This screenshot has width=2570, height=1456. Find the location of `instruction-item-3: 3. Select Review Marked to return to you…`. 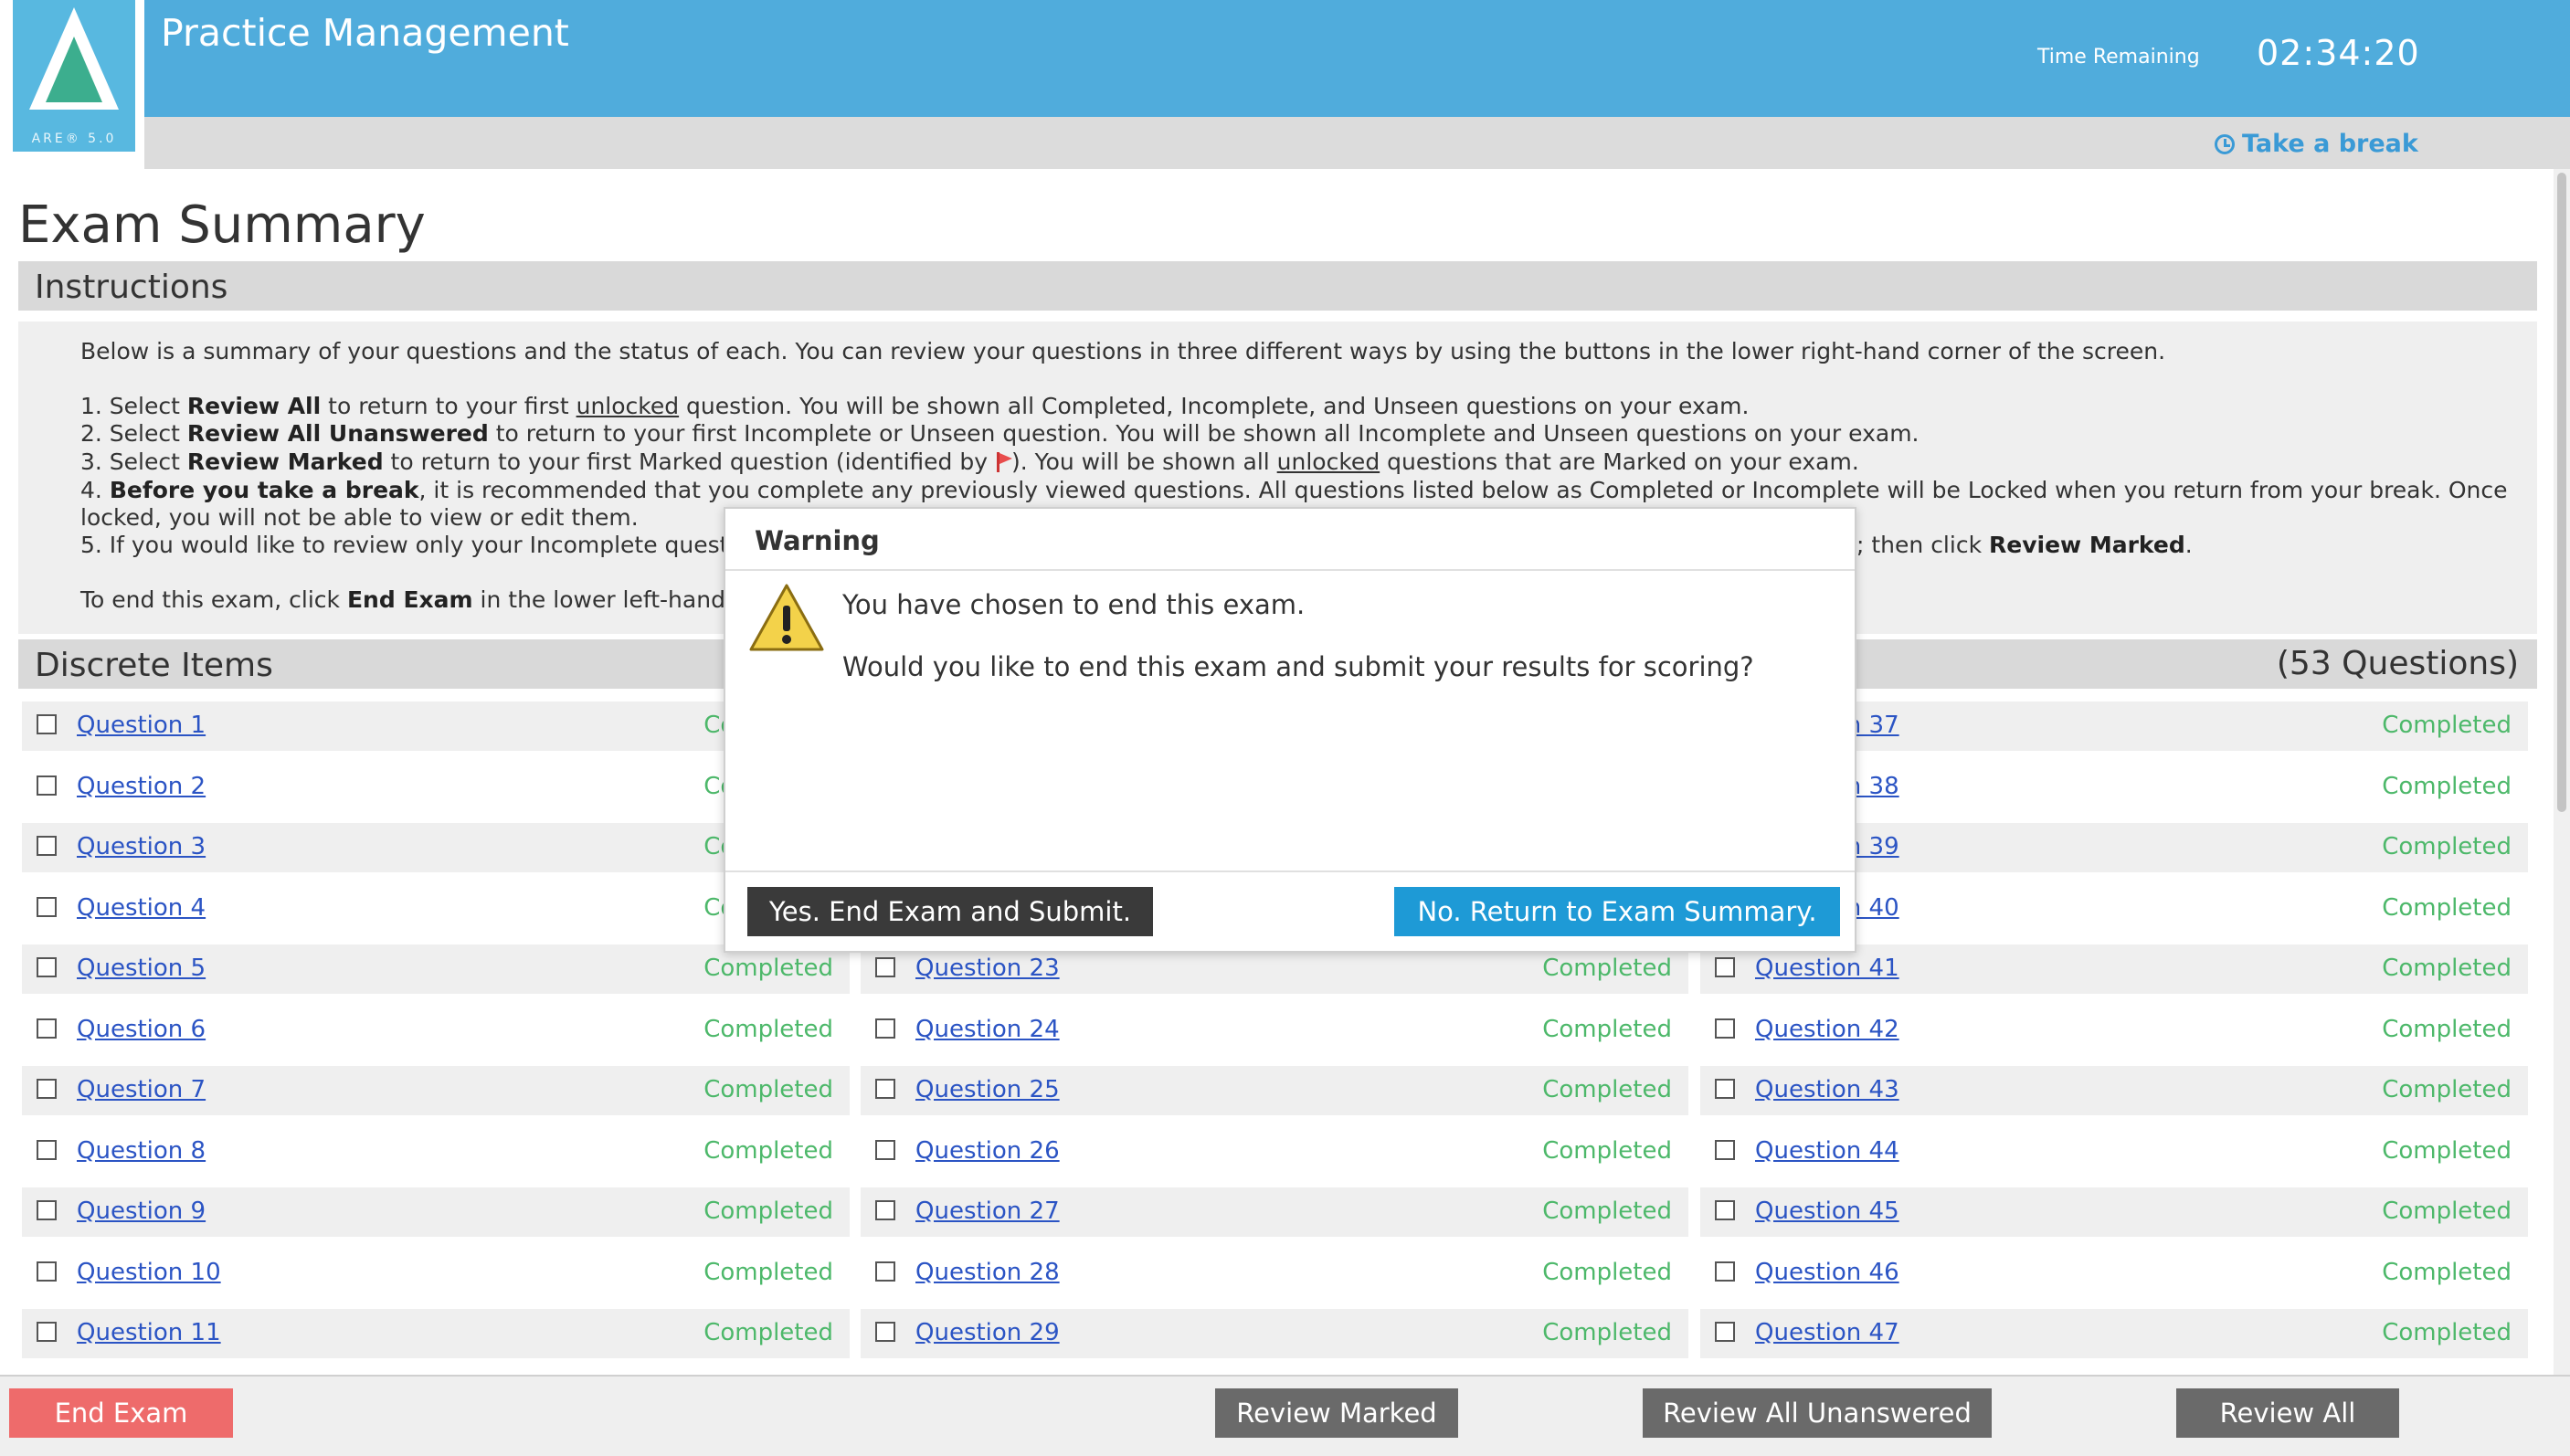

instruction-item-3: 3. Select Review Marked to return to you… is located at coordinates (969, 462).